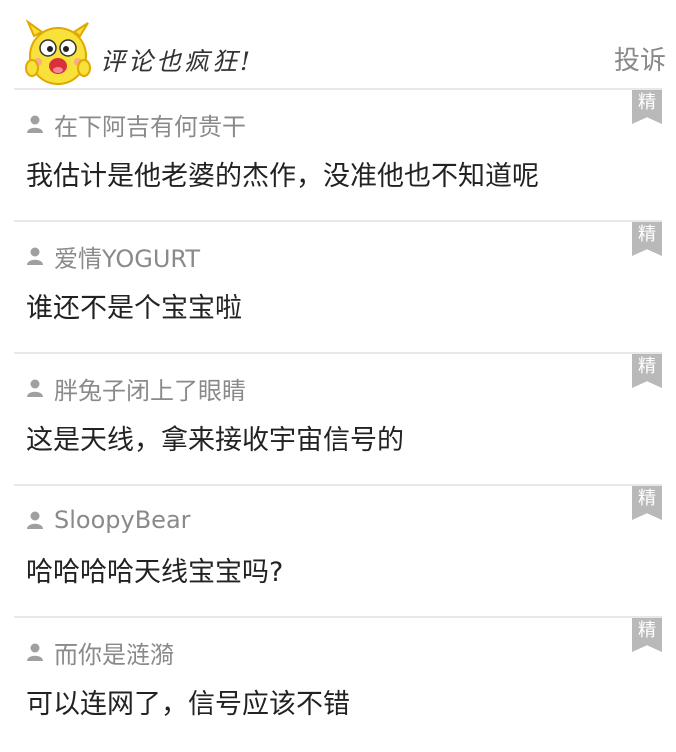 The height and width of the screenshot is (752, 676). I want to click on author-name: 胖兔子闭上了眼睛, so click(150, 390).